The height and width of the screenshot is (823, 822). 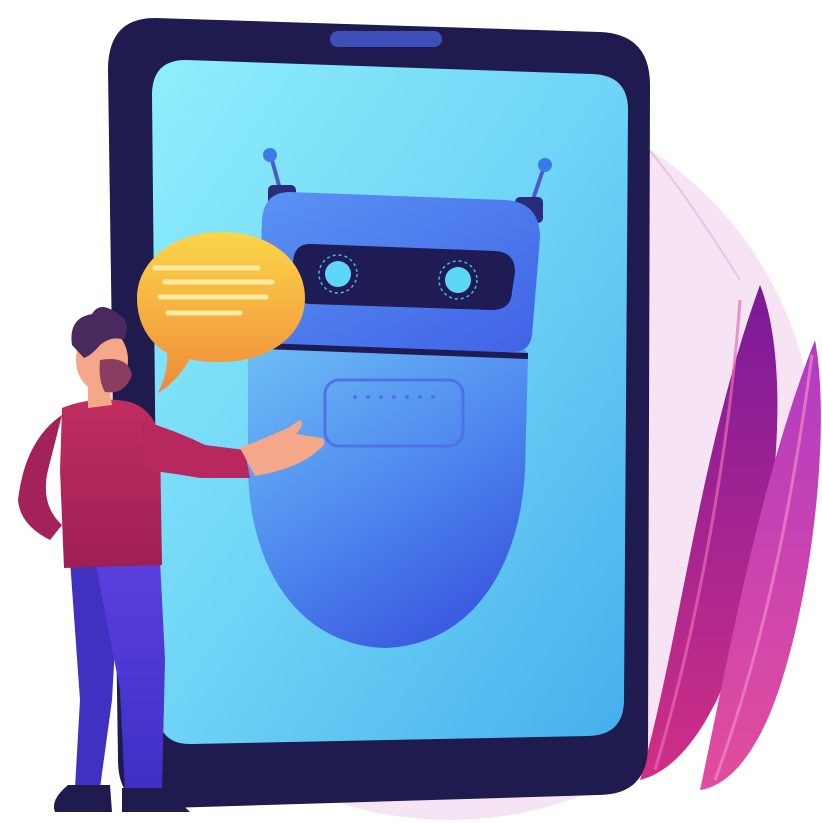 I want to click on robot-eye-right, so click(x=458, y=280).